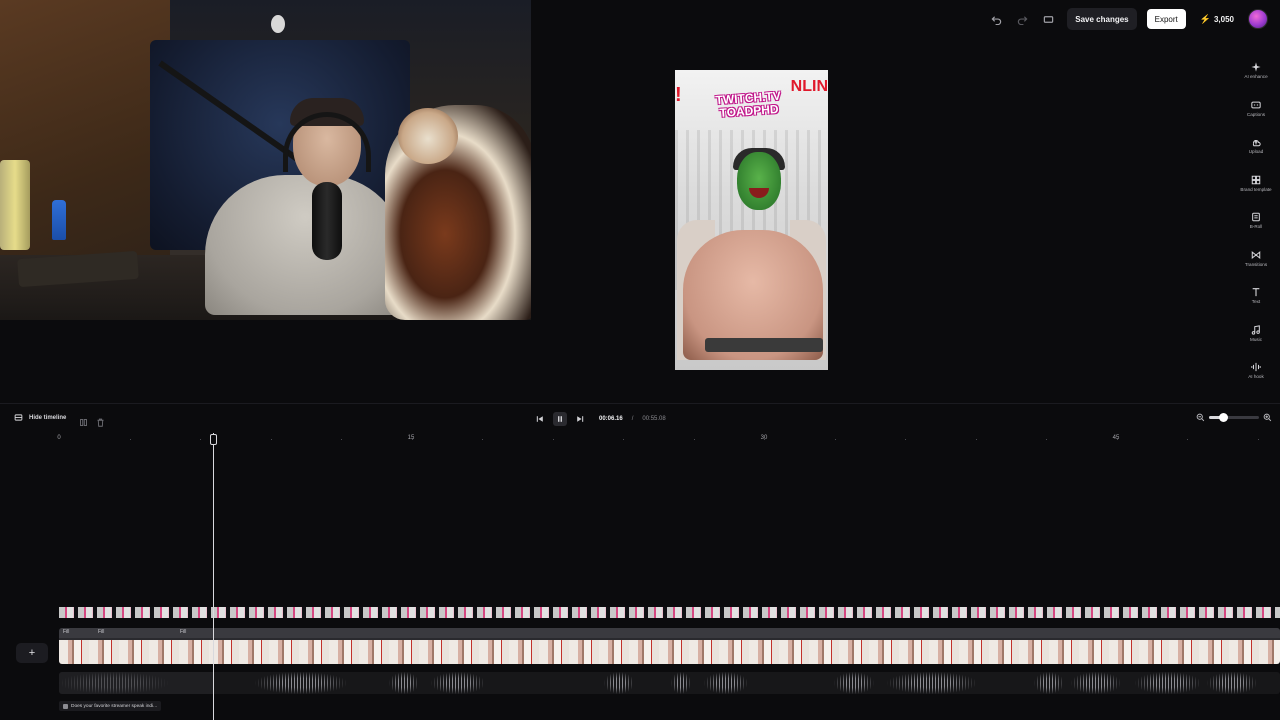  Describe the element at coordinates (1256, 67) in the screenshot. I see `sparkle-icon` at that location.